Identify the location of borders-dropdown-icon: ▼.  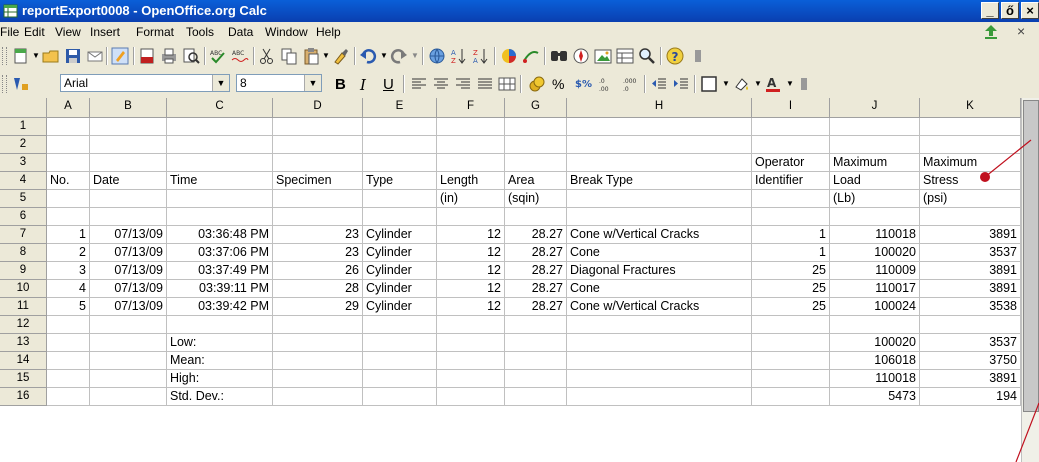
(726, 83).